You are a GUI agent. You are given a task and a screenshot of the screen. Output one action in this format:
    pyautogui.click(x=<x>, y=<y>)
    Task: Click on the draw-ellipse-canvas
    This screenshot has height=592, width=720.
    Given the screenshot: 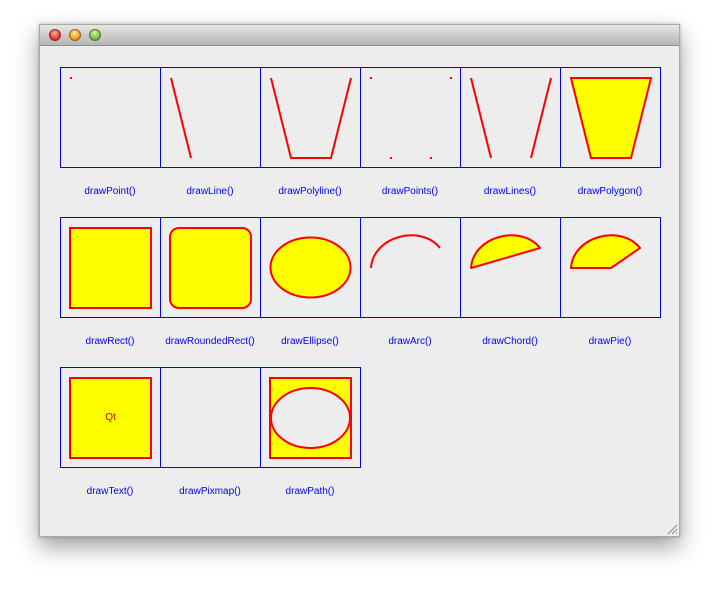 What is the action you would take?
    pyautogui.click(x=310, y=267)
    